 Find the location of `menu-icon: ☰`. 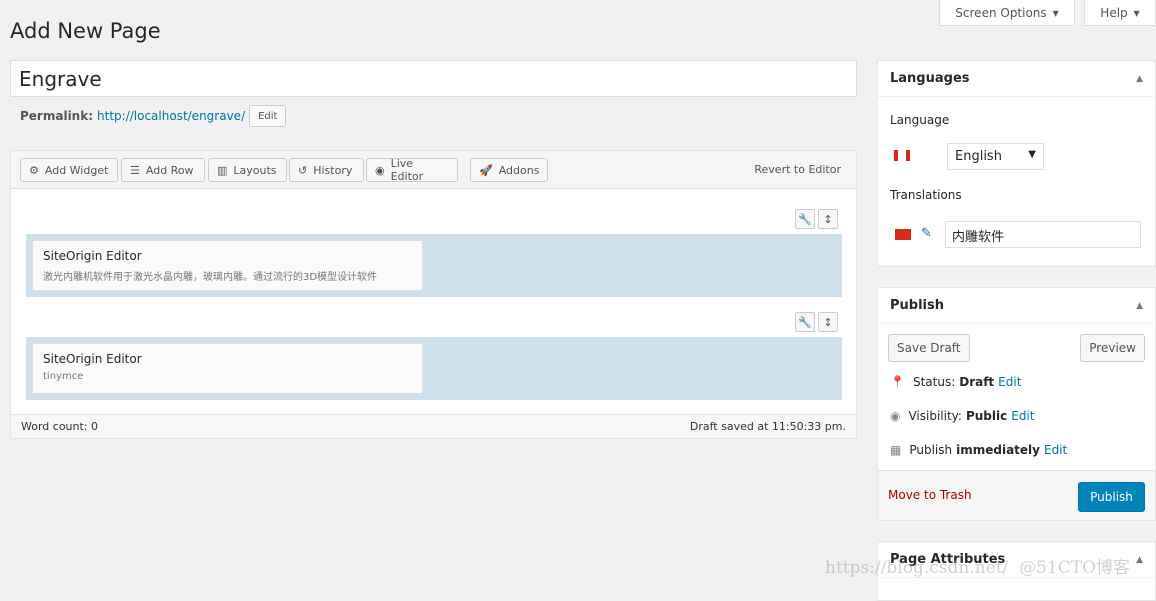

menu-icon: ☰ is located at coordinates (135, 170).